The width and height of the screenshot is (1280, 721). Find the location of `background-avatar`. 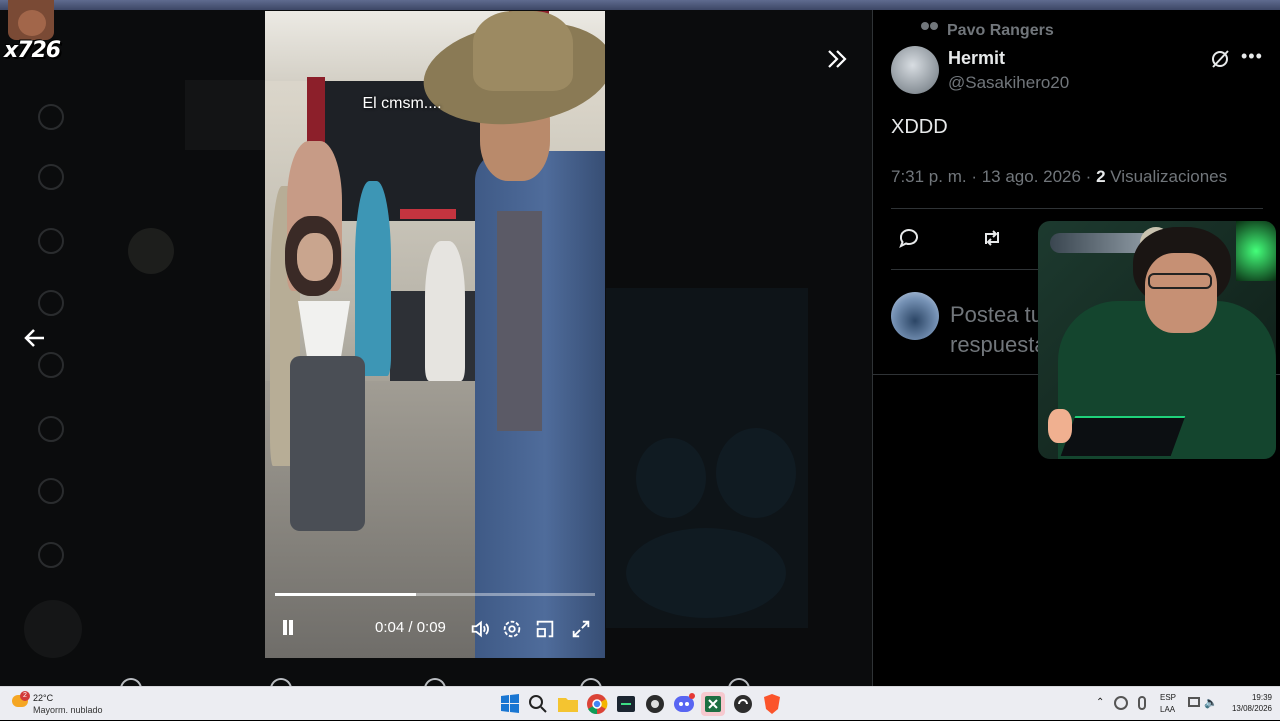

background-avatar is located at coordinates (151, 251).